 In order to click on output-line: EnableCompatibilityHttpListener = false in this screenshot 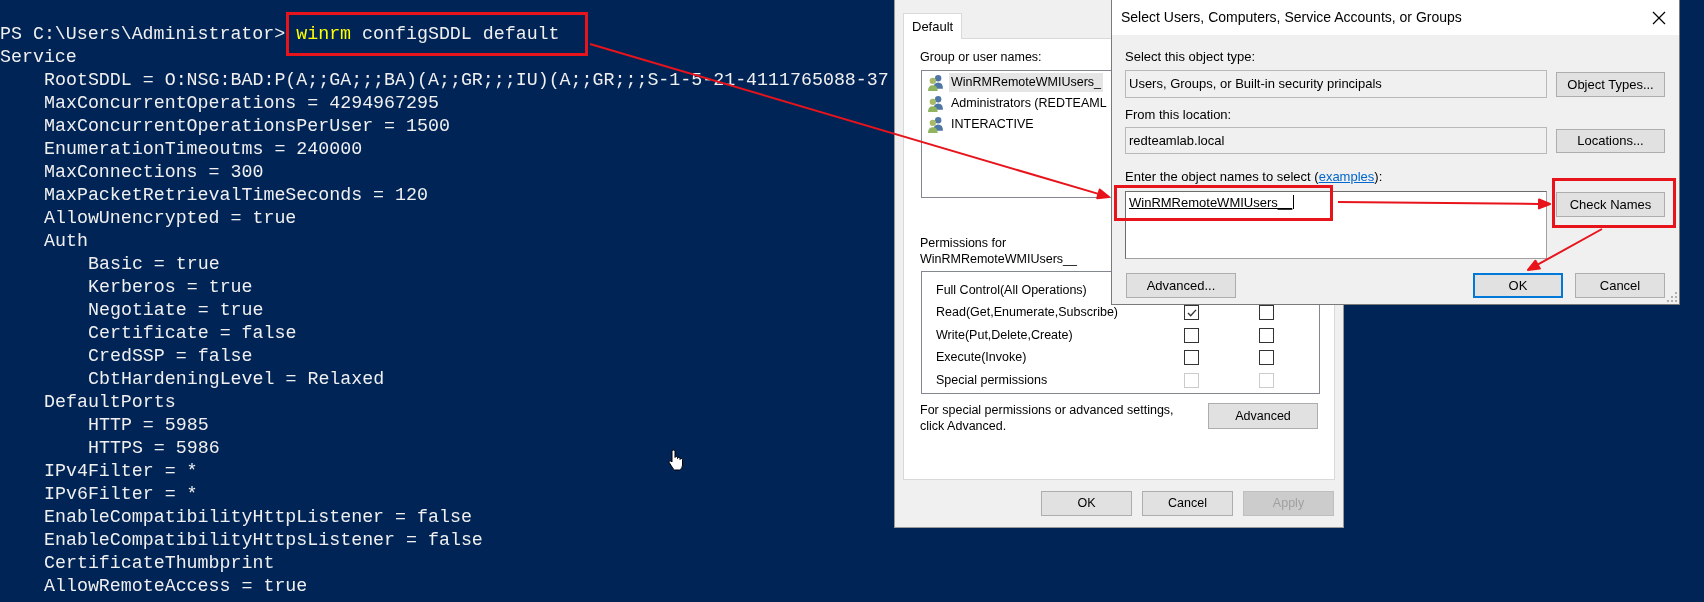, I will do `click(258, 517)`.